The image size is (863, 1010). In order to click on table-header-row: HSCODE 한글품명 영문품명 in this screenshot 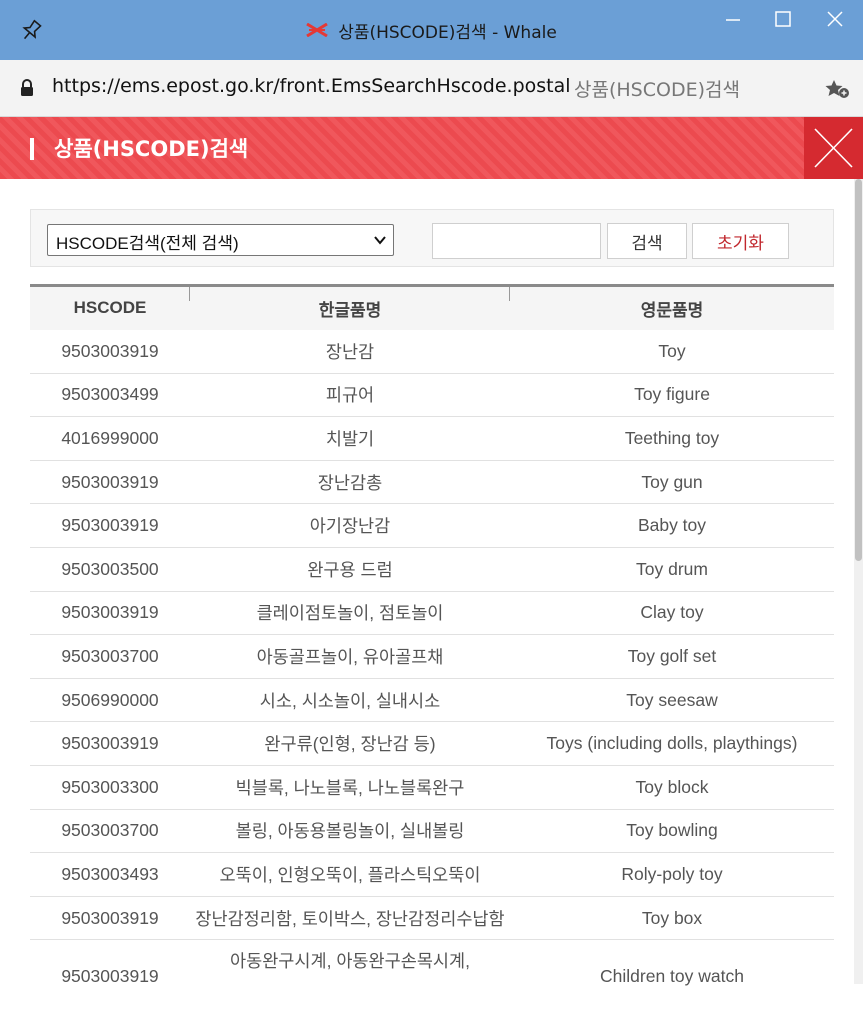, I will do `click(432, 307)`.